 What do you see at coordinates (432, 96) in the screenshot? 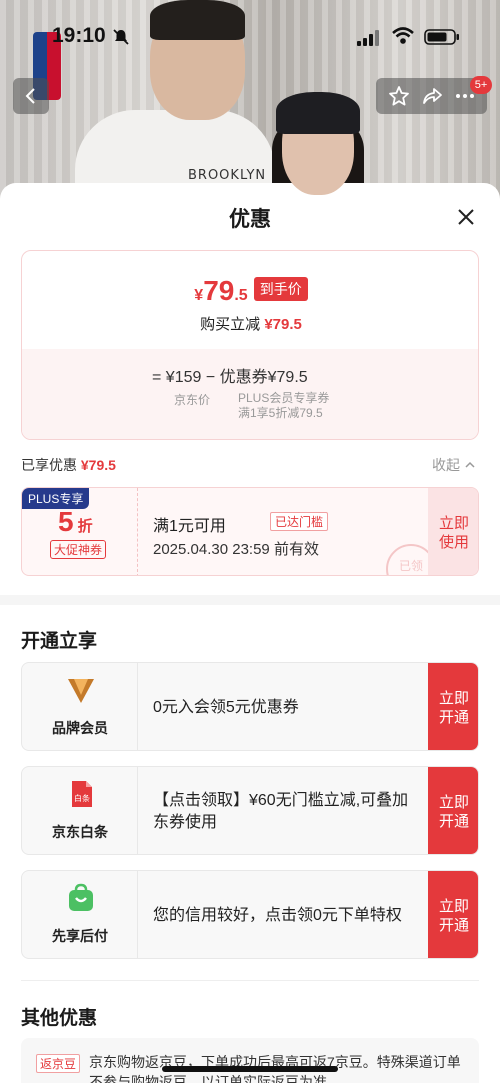
I see `share-icon` at bounding box center [432, 96].